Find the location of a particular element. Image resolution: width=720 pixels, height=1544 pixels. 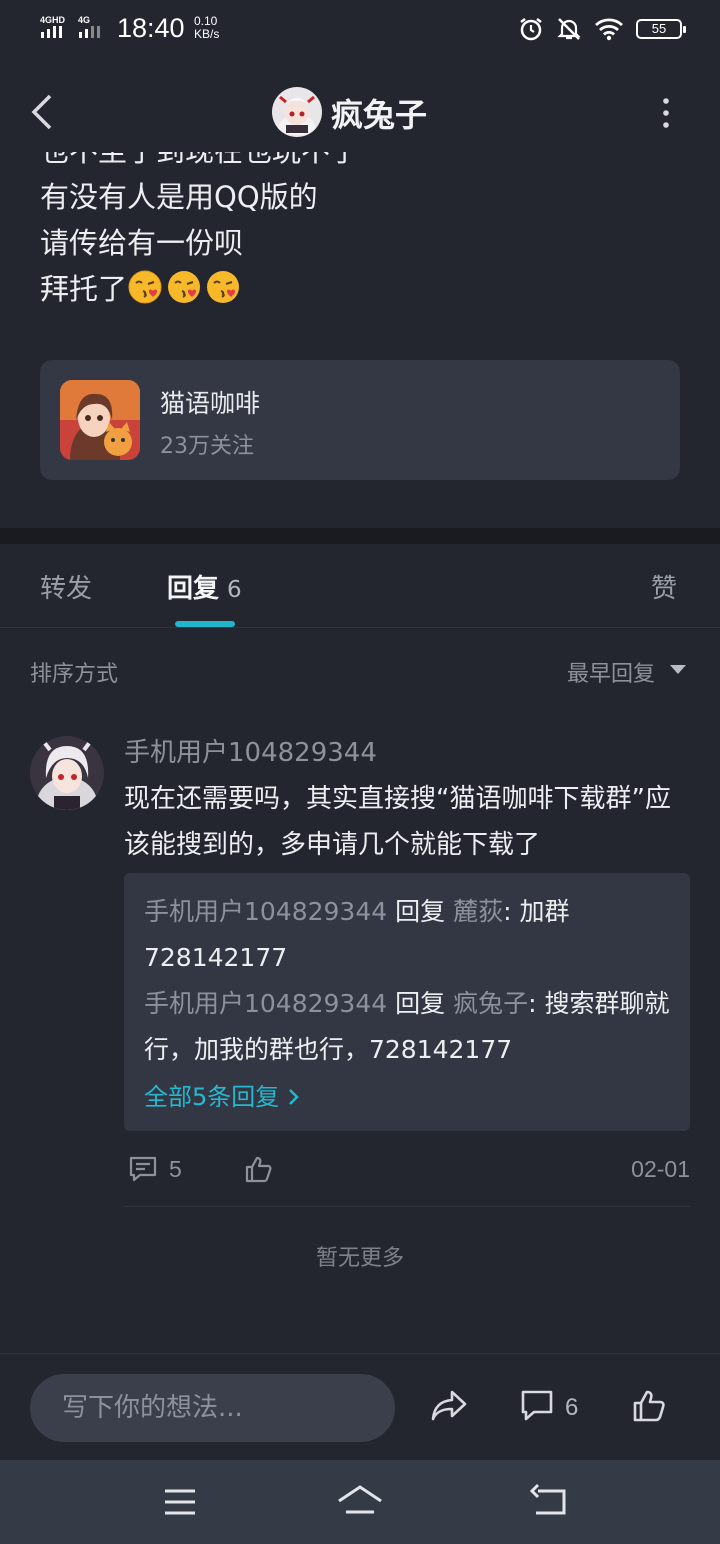

author-avatar is located at coordinates (297, 112).